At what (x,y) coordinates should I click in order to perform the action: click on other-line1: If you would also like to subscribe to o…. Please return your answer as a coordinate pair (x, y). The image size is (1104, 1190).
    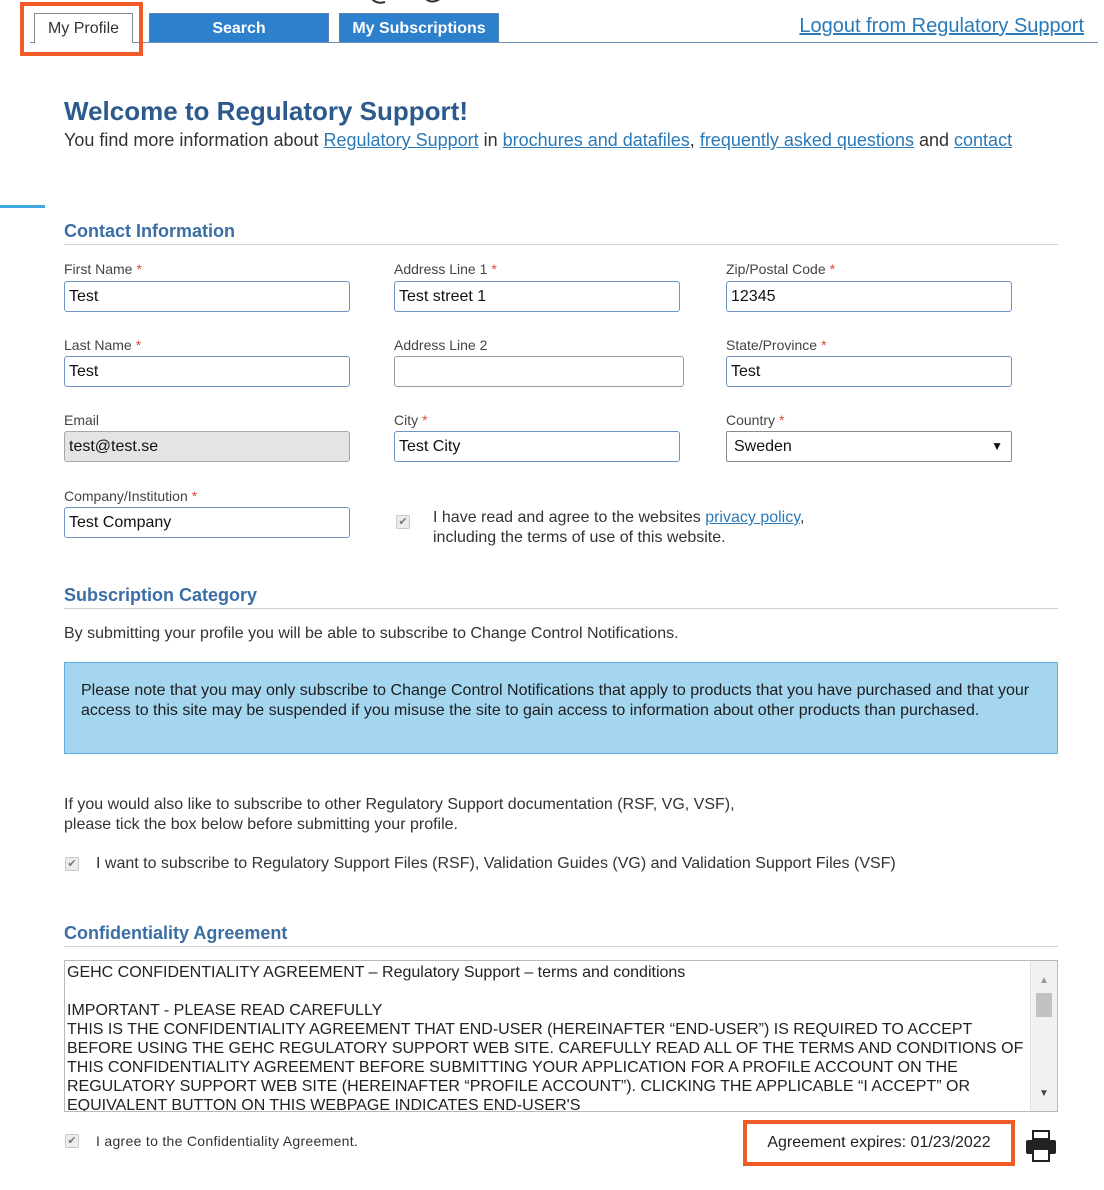
    Looking at the image, I should click on (399, 804).